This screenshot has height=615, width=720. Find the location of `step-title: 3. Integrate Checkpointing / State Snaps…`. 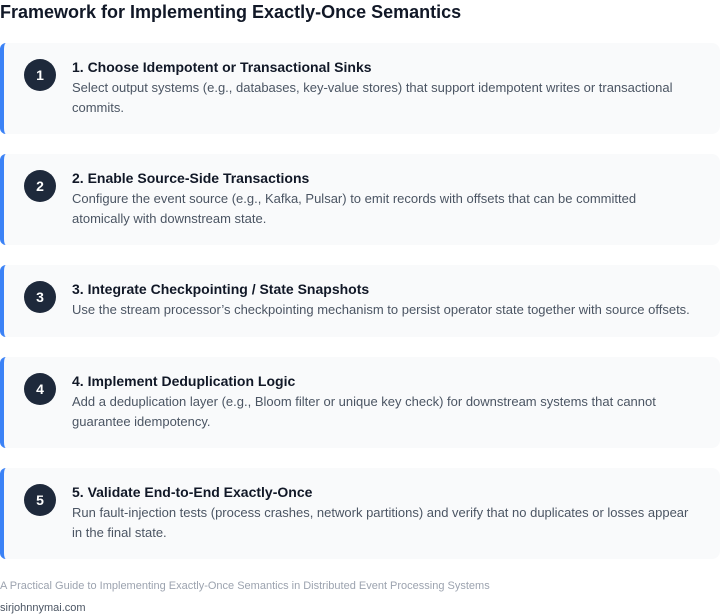

step-title: 3. Integrate Checkpointing / State Snaps… is located at coordinates (221, 289).